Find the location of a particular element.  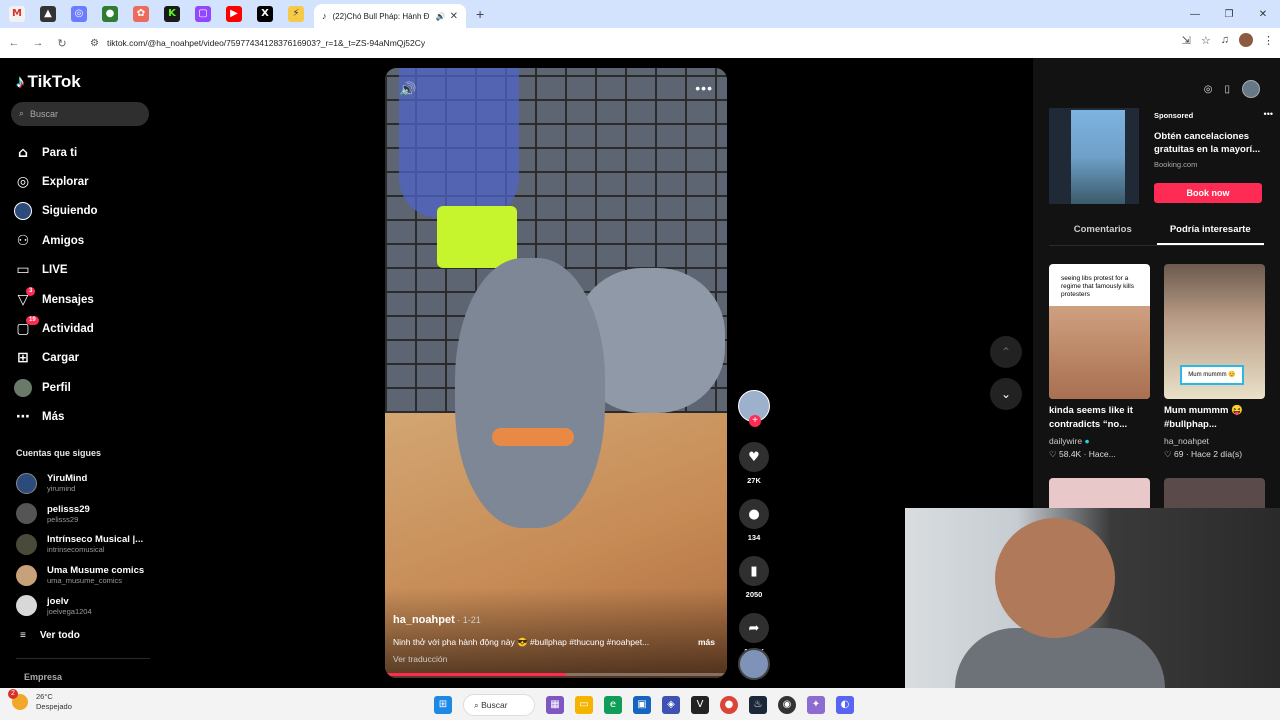

sync-tab-icon: ◎ is located at coordinates (79, 14).